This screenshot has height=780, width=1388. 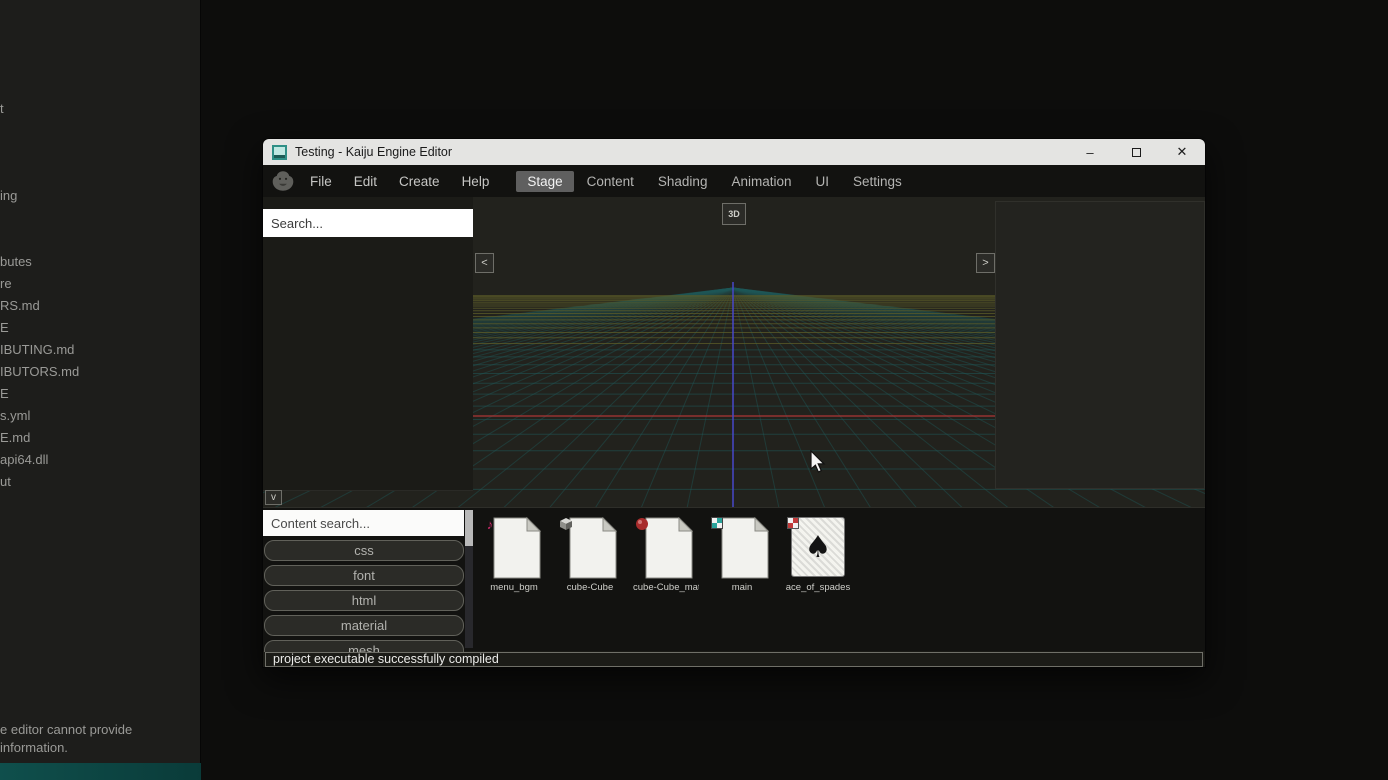 What do you see at coordinates (683, 181) in the screenshot?
I see `tab-shading: Shading` at bounding box center [683, 181].